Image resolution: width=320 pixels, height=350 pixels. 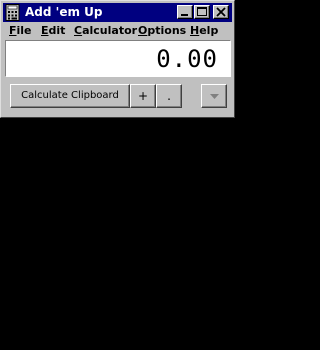 I want to click on dropdown-button, so click(x=214, y=96).